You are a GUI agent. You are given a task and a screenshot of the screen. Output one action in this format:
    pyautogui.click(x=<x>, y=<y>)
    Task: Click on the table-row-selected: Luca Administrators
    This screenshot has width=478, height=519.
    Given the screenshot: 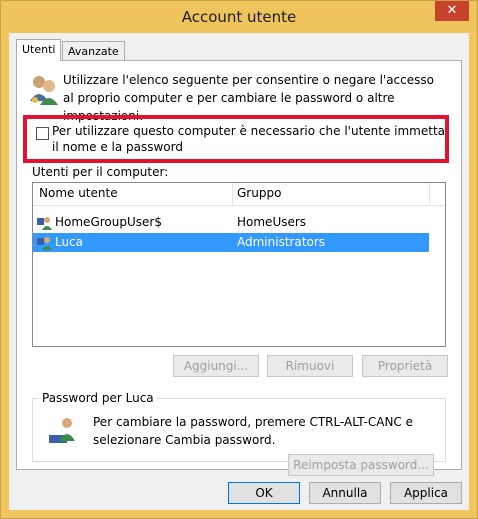 What is the action you would take?
    pyautogui.click(x=231, y=242)
    